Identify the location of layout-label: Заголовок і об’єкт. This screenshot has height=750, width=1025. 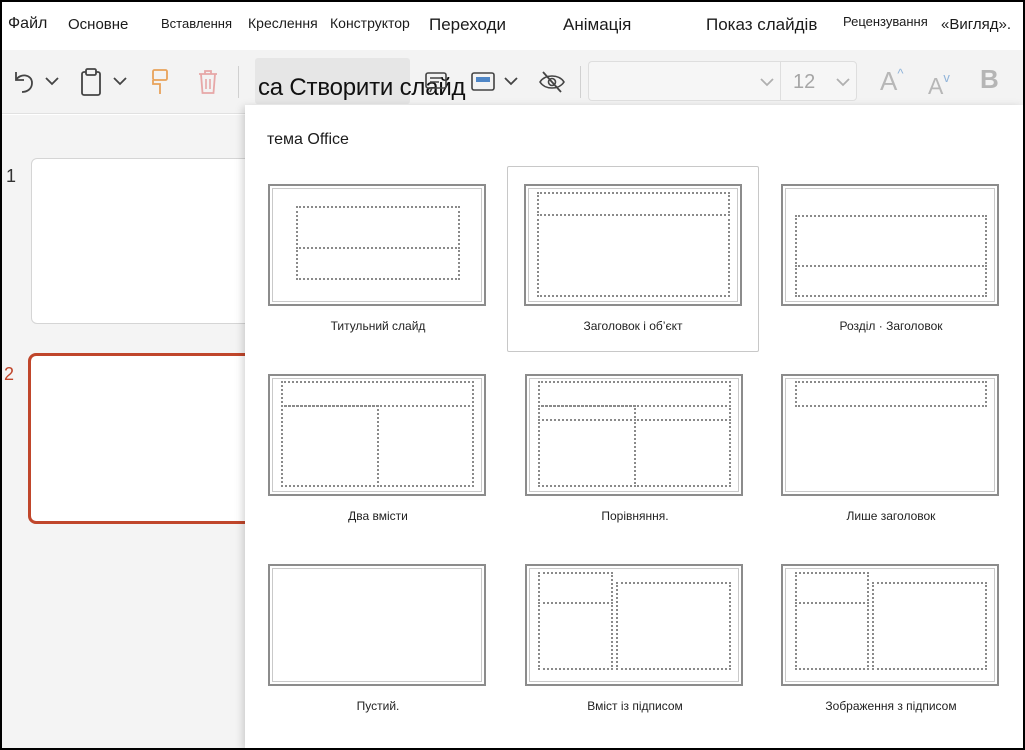
(633, 326).